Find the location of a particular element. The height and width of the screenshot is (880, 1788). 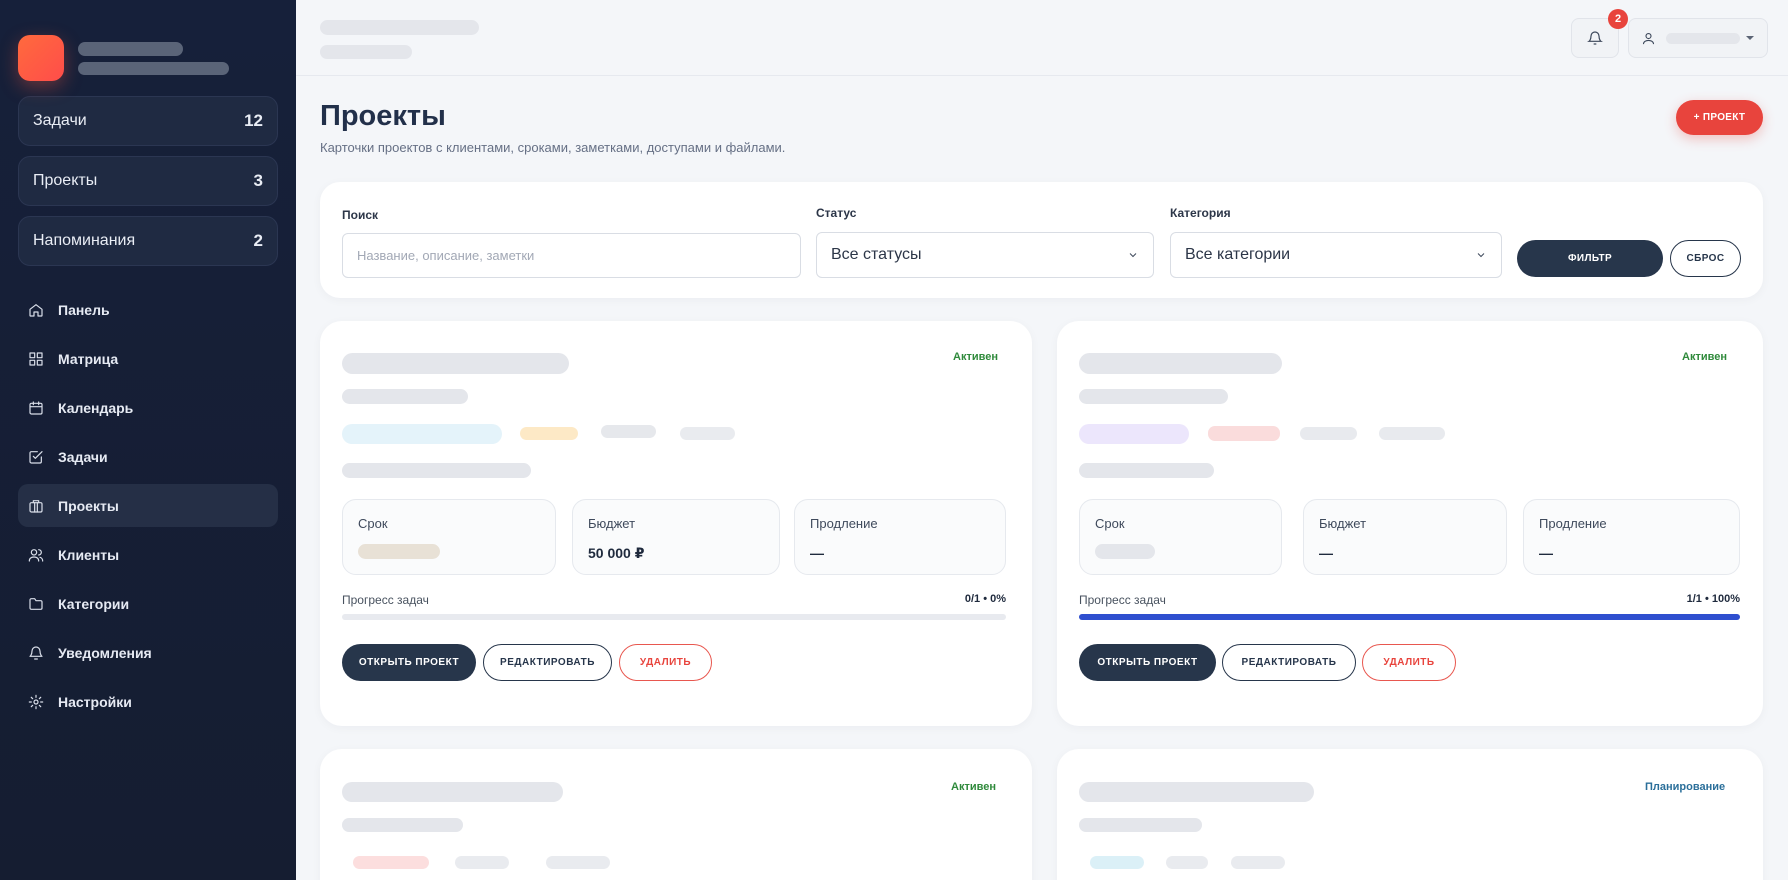

stat-tasks-count: 12 is located at coordinates (253, 120).